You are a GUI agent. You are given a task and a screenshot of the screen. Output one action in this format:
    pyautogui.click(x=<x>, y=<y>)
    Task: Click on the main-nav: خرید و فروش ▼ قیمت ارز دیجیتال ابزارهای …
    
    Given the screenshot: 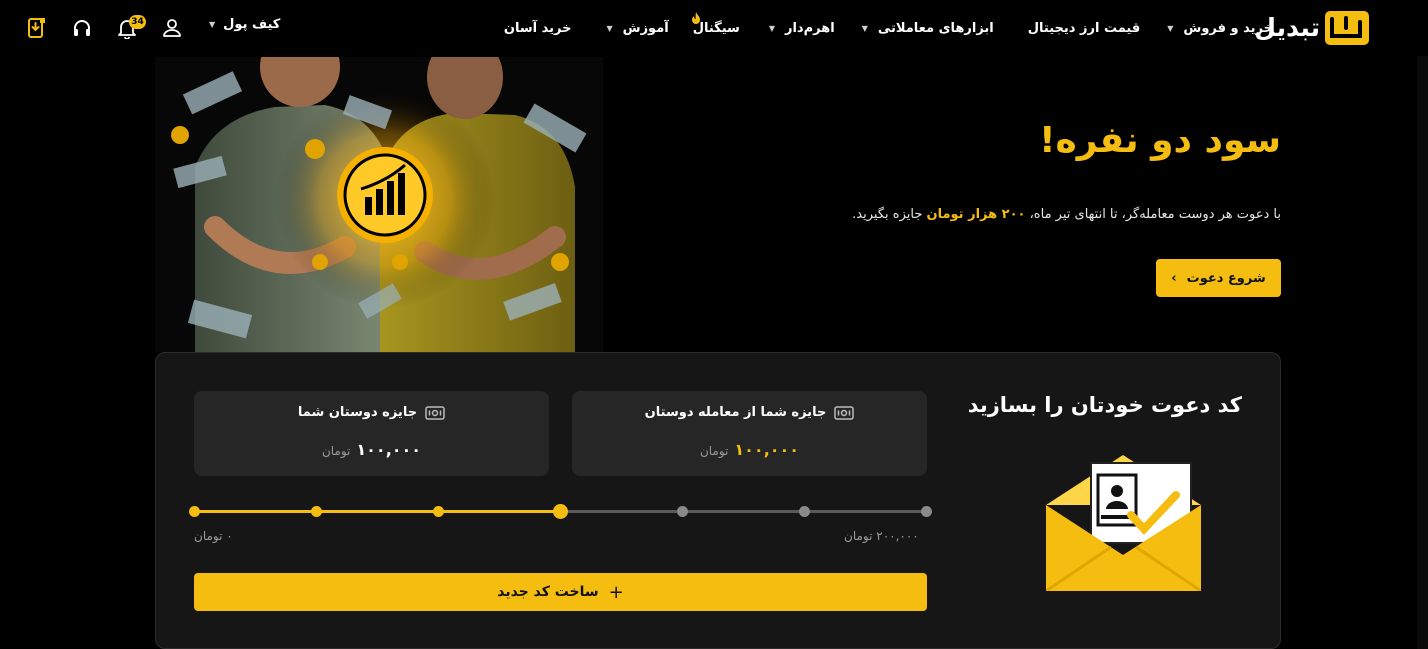 What is the action you would take?
    pyautogui.click(x=888, y=28)
    